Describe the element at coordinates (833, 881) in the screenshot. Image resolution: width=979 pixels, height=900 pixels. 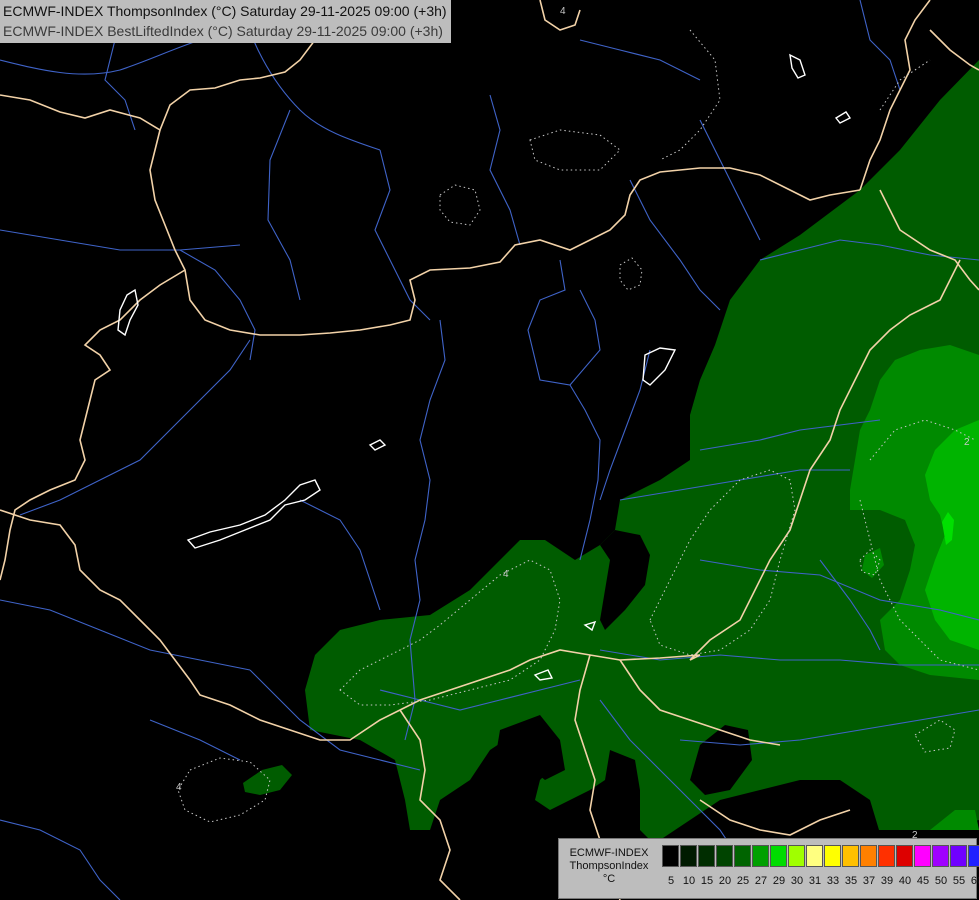
I see `legend-tick: 33` at that location.